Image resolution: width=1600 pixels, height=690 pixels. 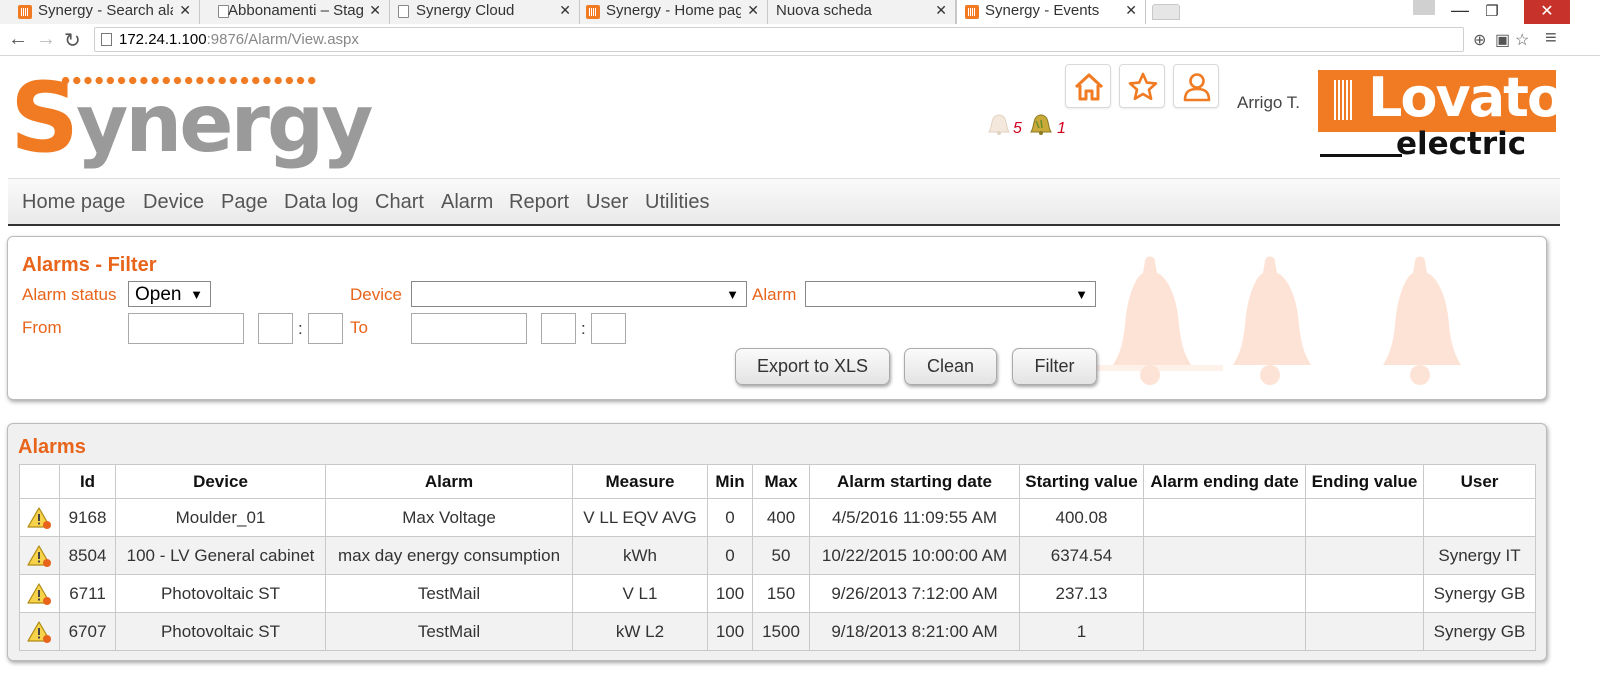 I want to click on menu-item-home-page: Home page, so click(x=73, y=202).